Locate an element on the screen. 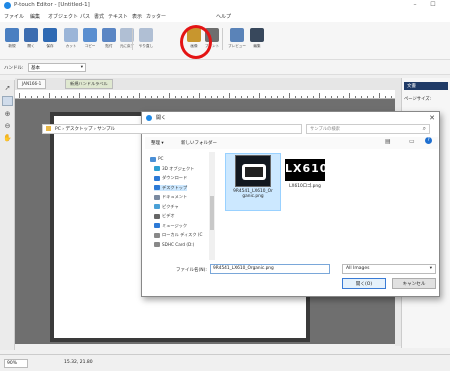 This screenshot has height=371, width=450. nav-item: PC is located at coordinates (156, 159).